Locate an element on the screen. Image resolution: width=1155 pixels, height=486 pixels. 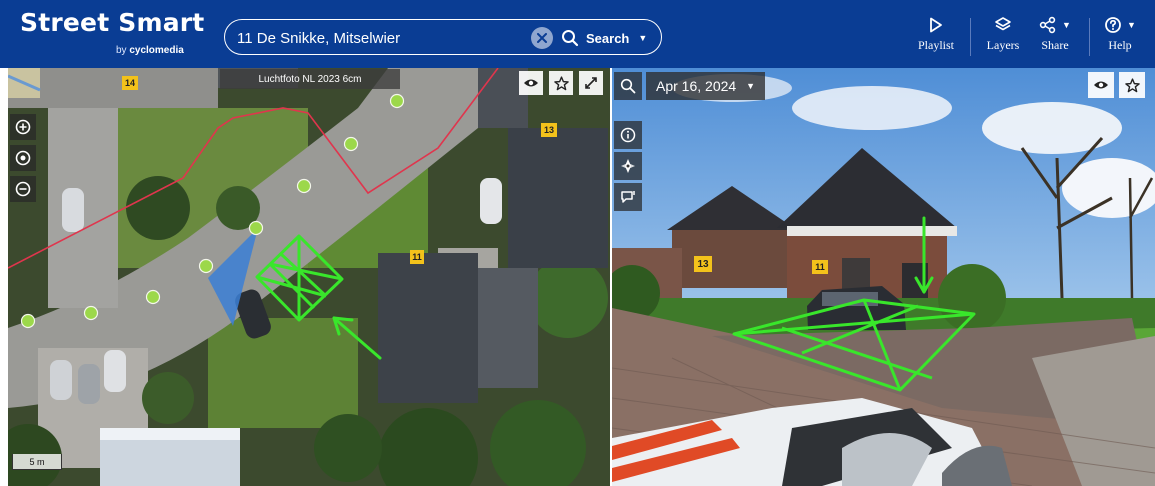
app-title: Street Smart is located at coordinates (112, 22).